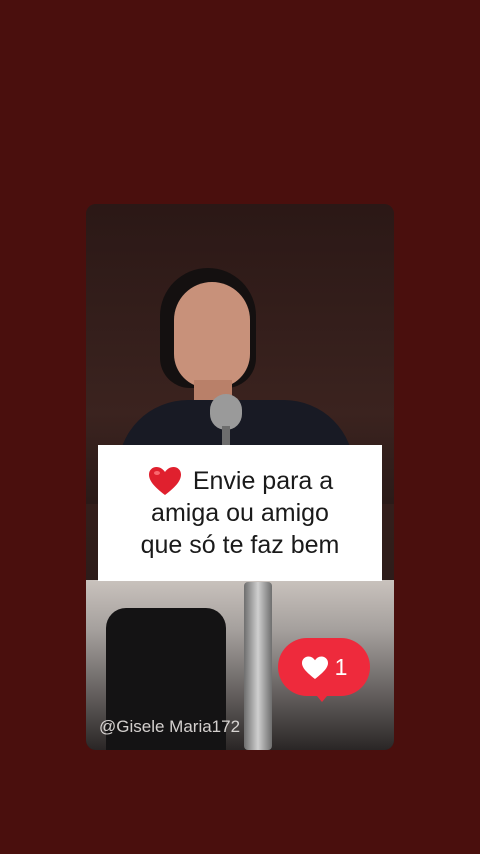 The width and height of the screenshot is (480, 854). What do you see at coordinates (263, 481) in the screenshot?
I see `caption-text-1: Envie para a` at bounding box center [263, 481].